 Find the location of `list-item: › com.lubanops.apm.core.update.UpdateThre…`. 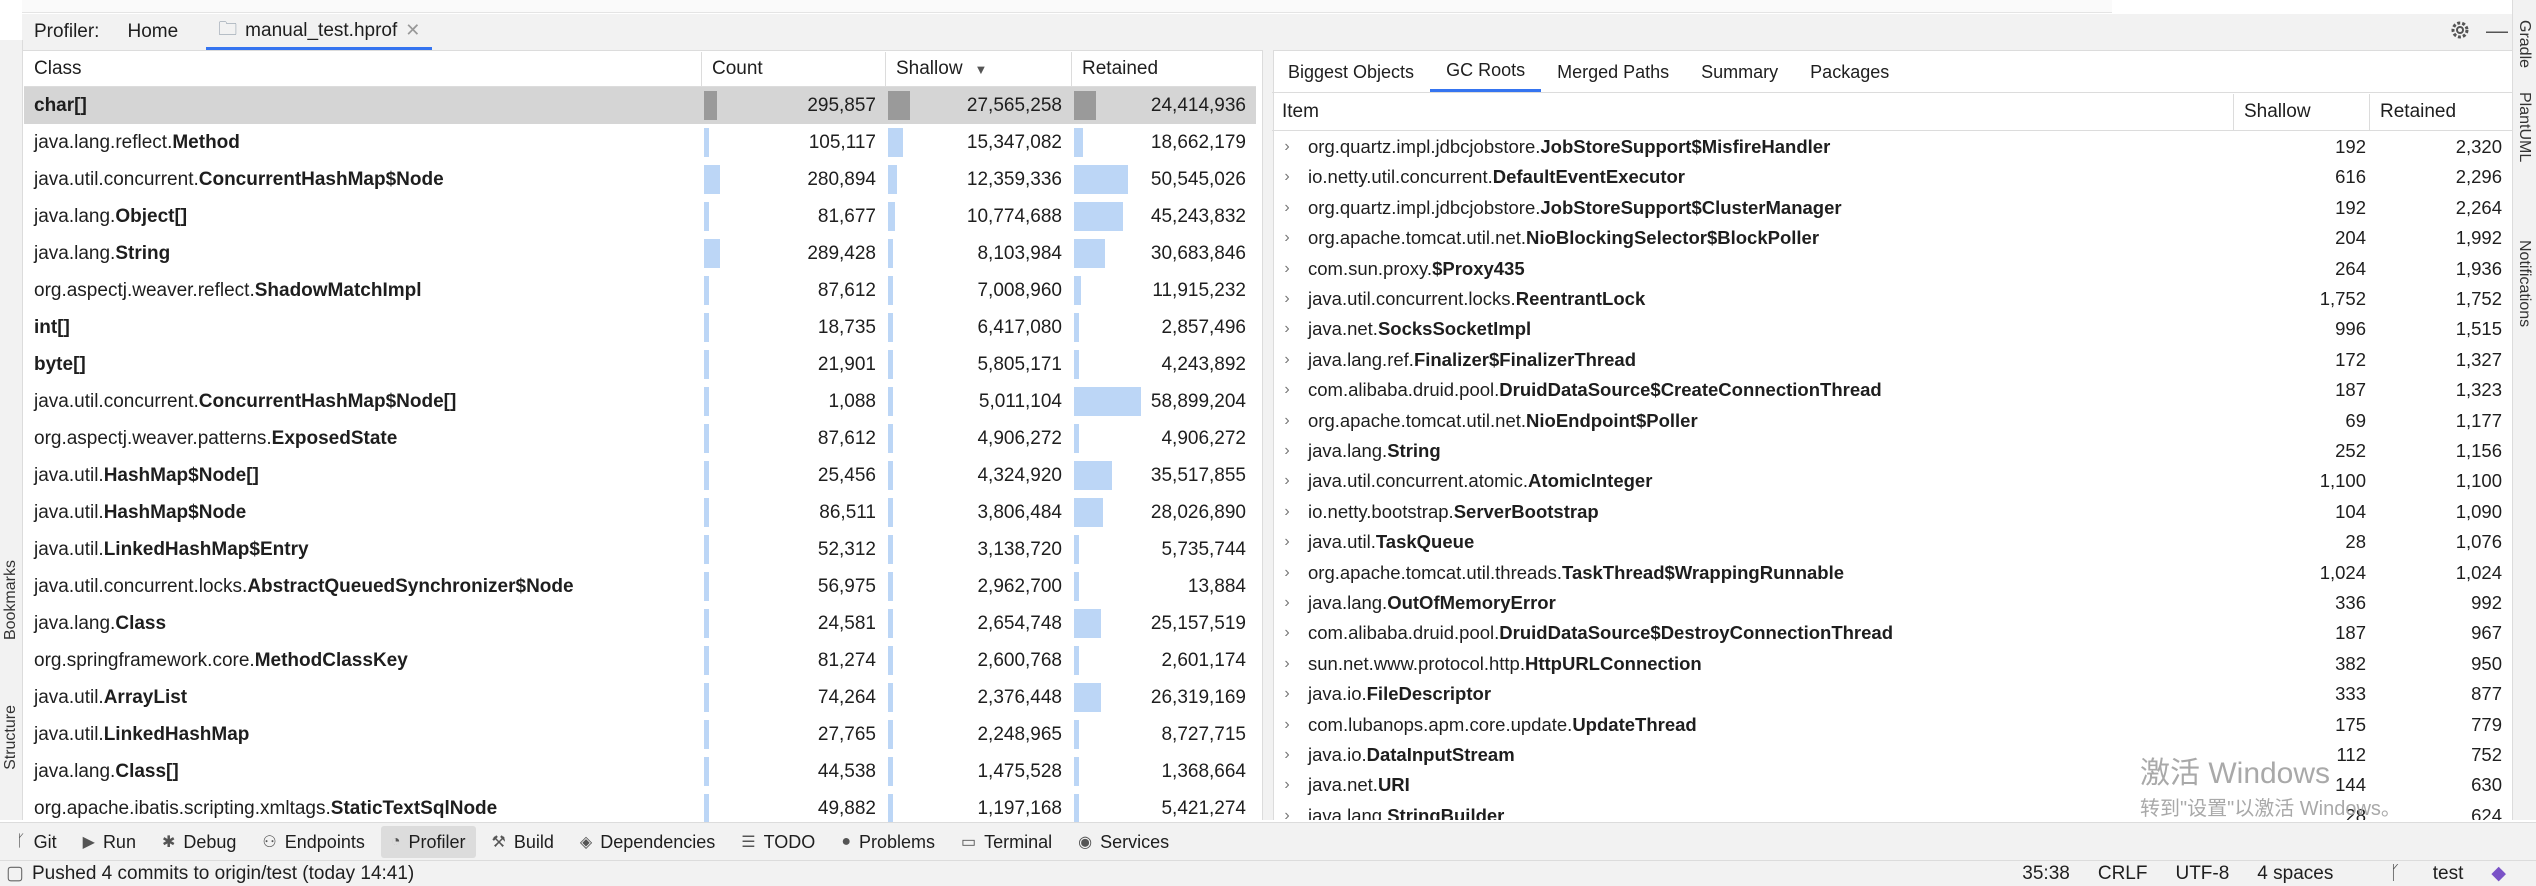

list-item: › com.lubanops.apm.core.update.UpdateThre… is located at coordinates (1892, 725).